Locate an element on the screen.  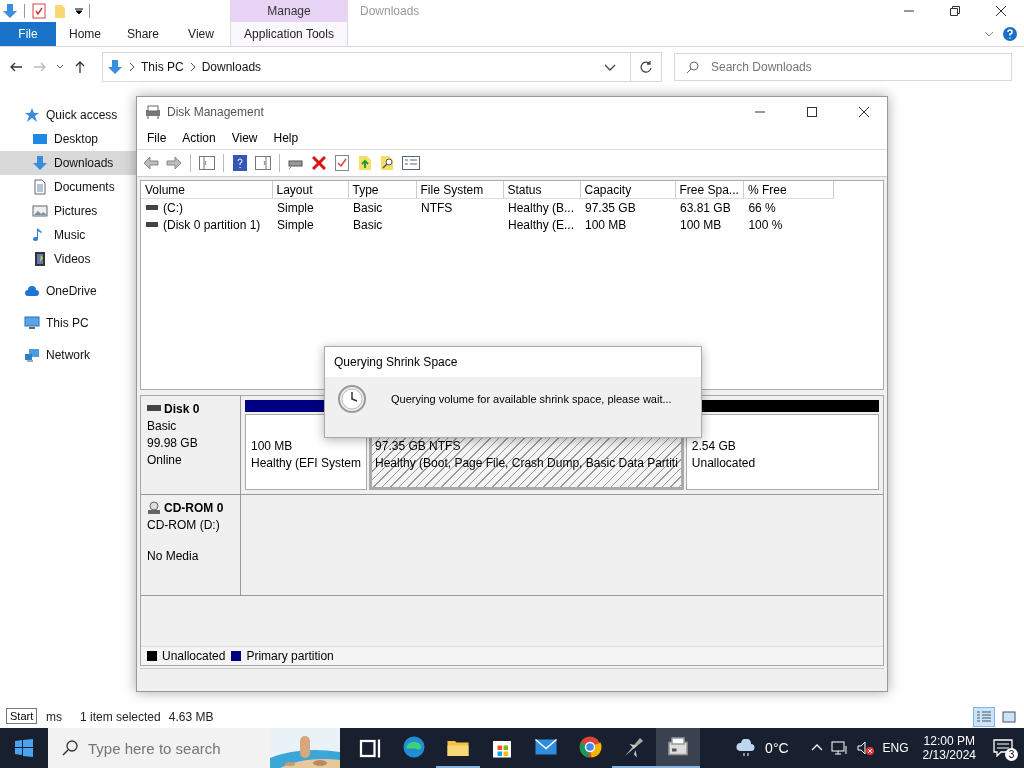
table-cell: Basic is located at coordinates (368, 207).